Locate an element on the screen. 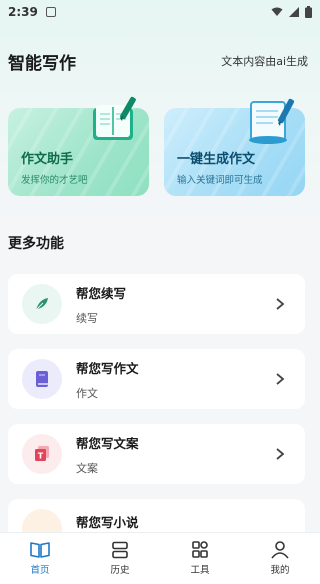  nav-history: 历史 is located at coordinates (120, 558).